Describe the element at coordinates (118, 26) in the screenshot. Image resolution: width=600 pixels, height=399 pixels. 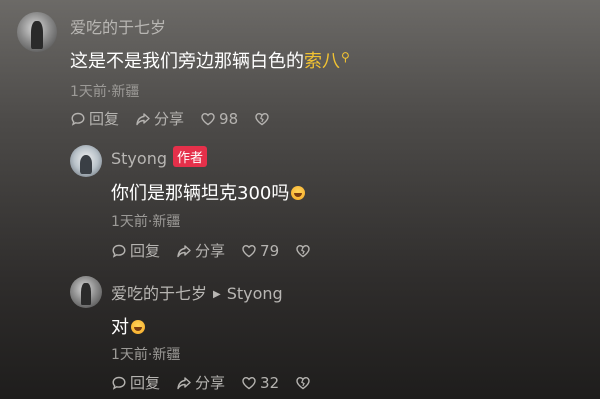
I see `comment-username: 爱吃的于七岁` at that location.